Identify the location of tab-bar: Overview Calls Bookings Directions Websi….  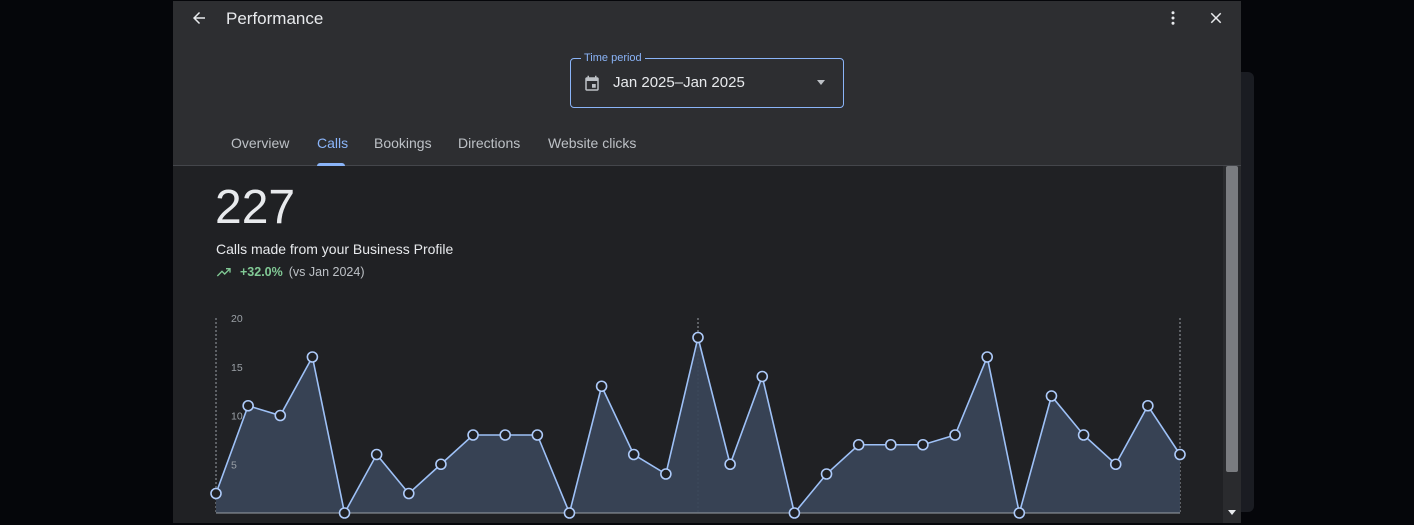
(707, 144).